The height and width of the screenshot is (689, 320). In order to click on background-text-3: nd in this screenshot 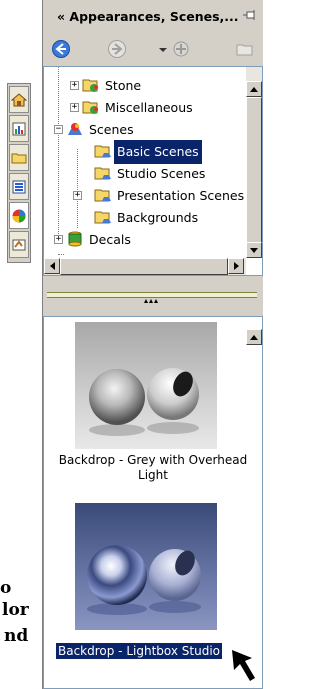, I will do `click(16, 636)`.